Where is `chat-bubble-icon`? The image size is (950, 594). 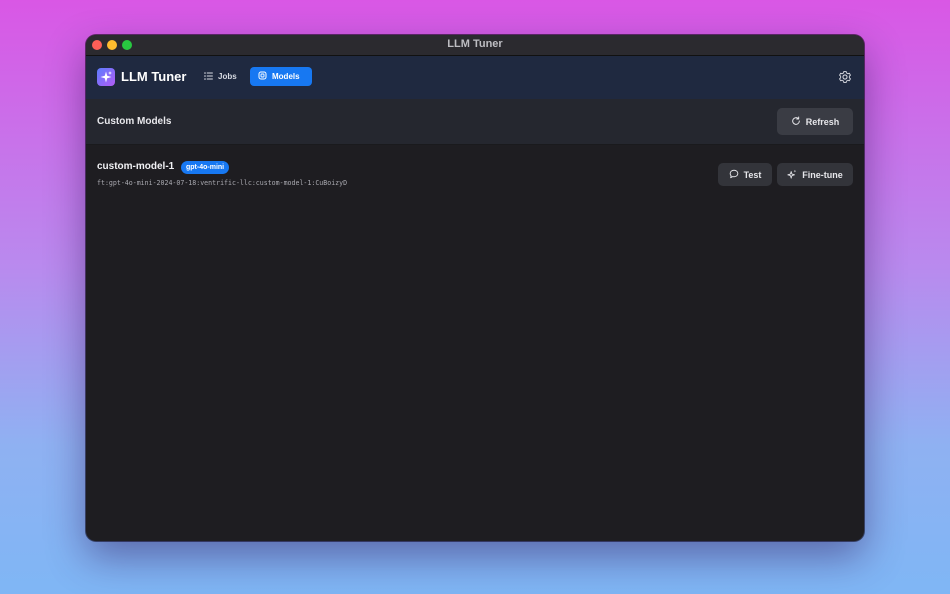 chat-bubble-icon is located at coordinates (734, 175).